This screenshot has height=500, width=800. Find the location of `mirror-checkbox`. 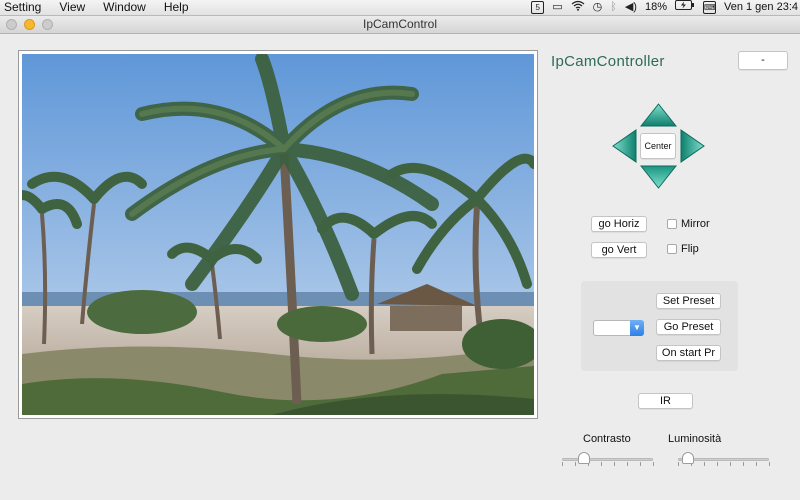

mirror-checkbox is located at coordinates (672, 224).